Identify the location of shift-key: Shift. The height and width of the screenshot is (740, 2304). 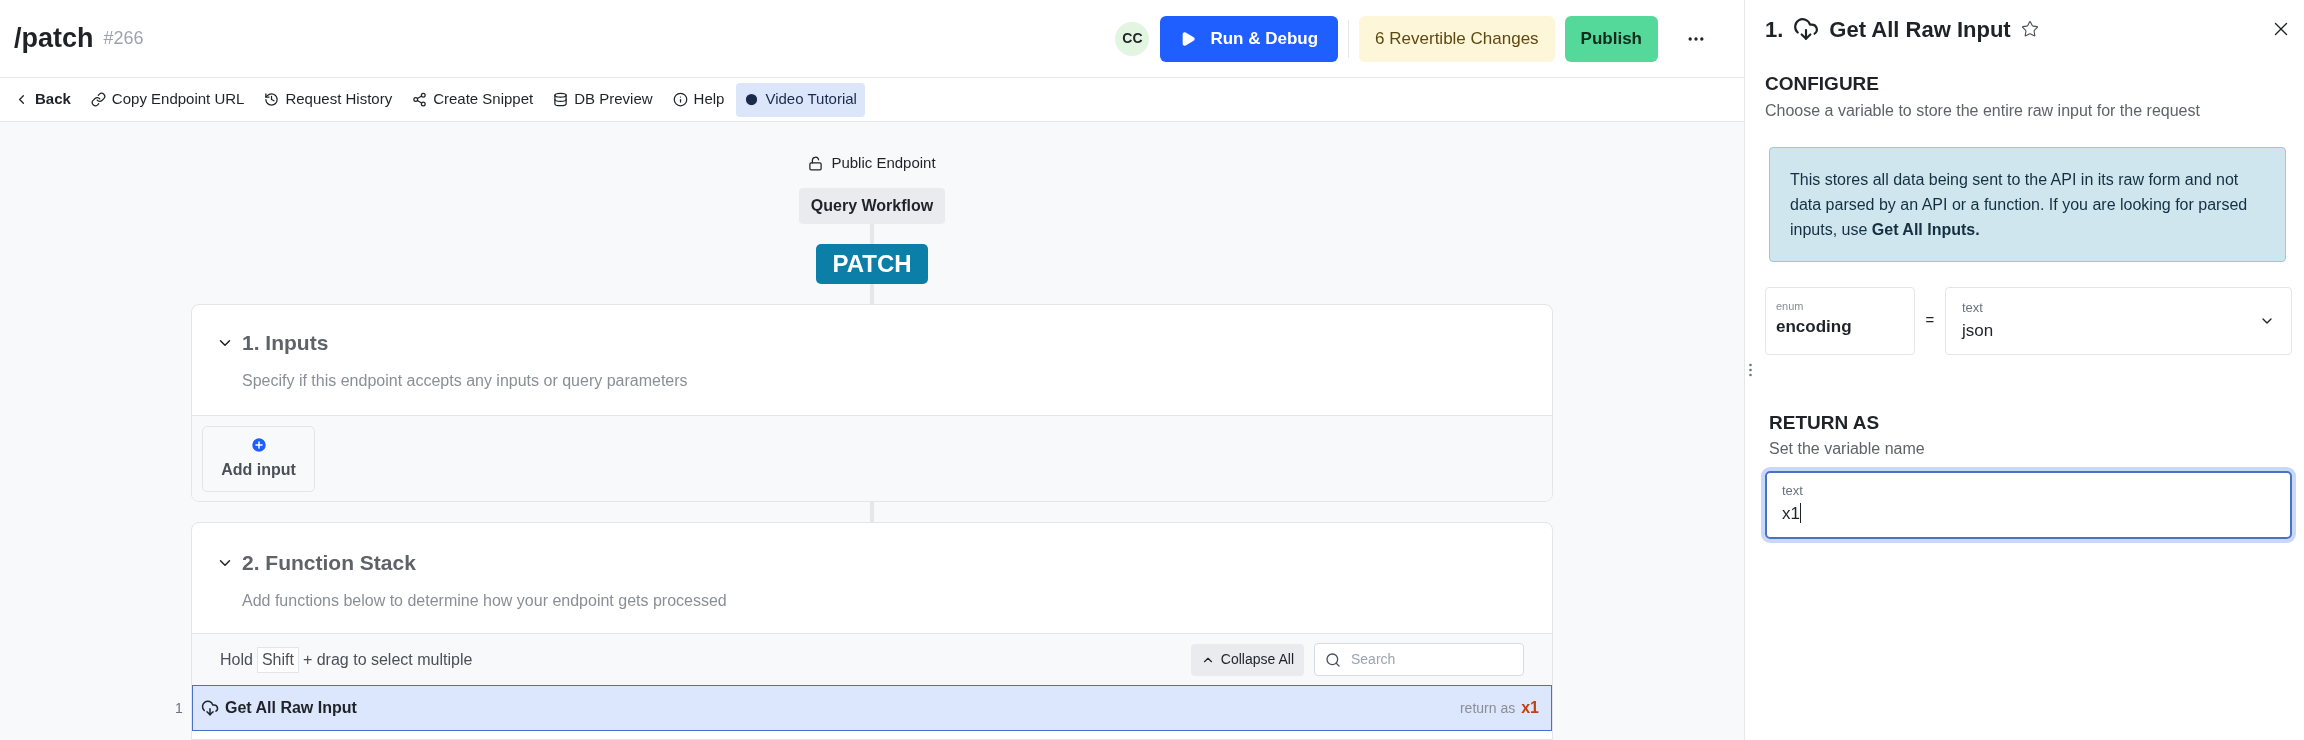
(277, 659).